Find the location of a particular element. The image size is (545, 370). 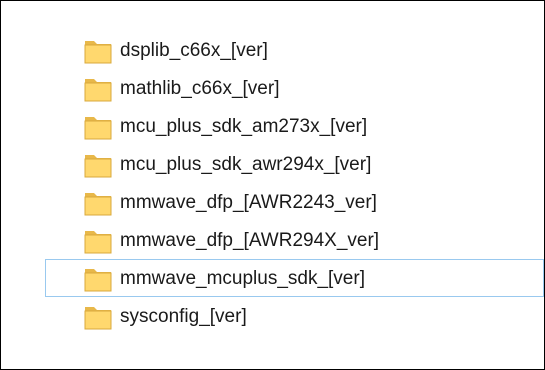

folder-item-mmwave-dfp-awr2243: mmwave_dfp_[AWR2243_ver] is located at coordinates (294, 202).